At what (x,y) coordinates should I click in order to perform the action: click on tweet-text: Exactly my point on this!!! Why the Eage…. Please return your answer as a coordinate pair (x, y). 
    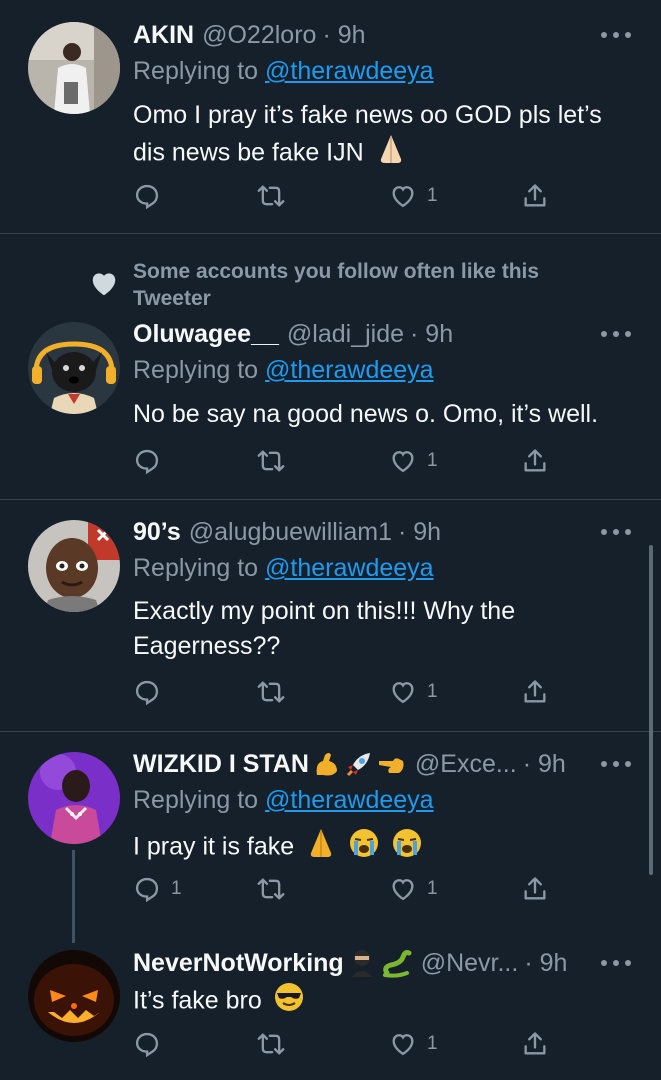
    Looking at the image, I should click on (368, 629).